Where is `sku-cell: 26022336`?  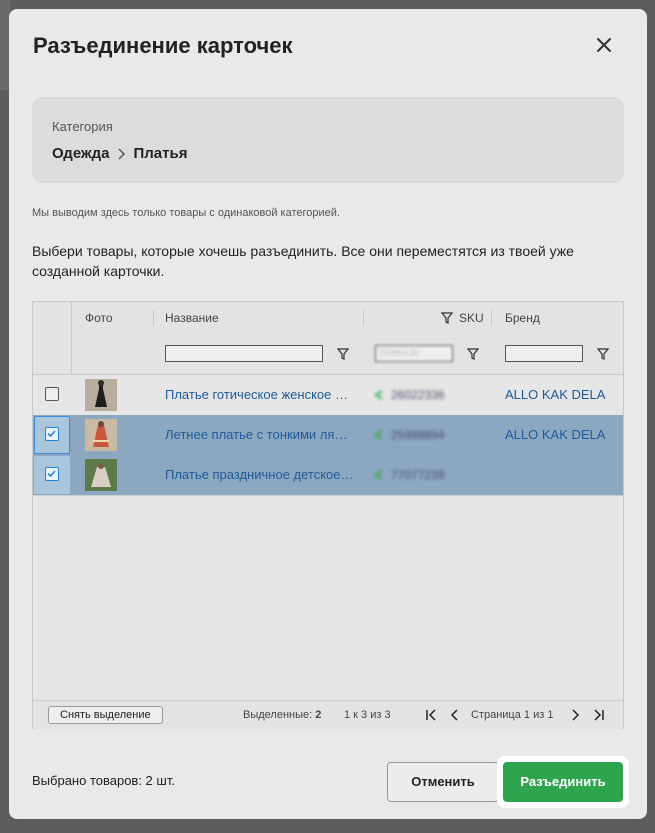
sku-cell: 26022336 is located at coordinates (426, 395).